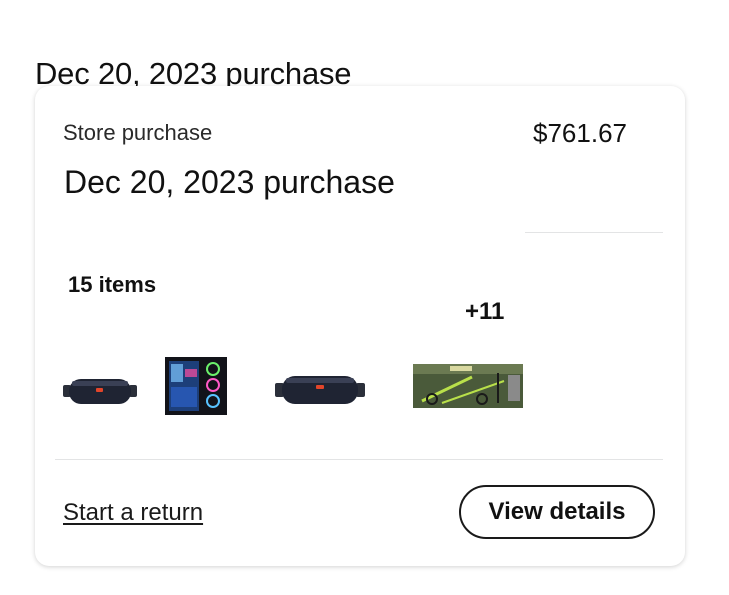 Image resolution: width=729 pixels, height=595 pixels. I want to click on order-total: $761.67, so click(580, 133).